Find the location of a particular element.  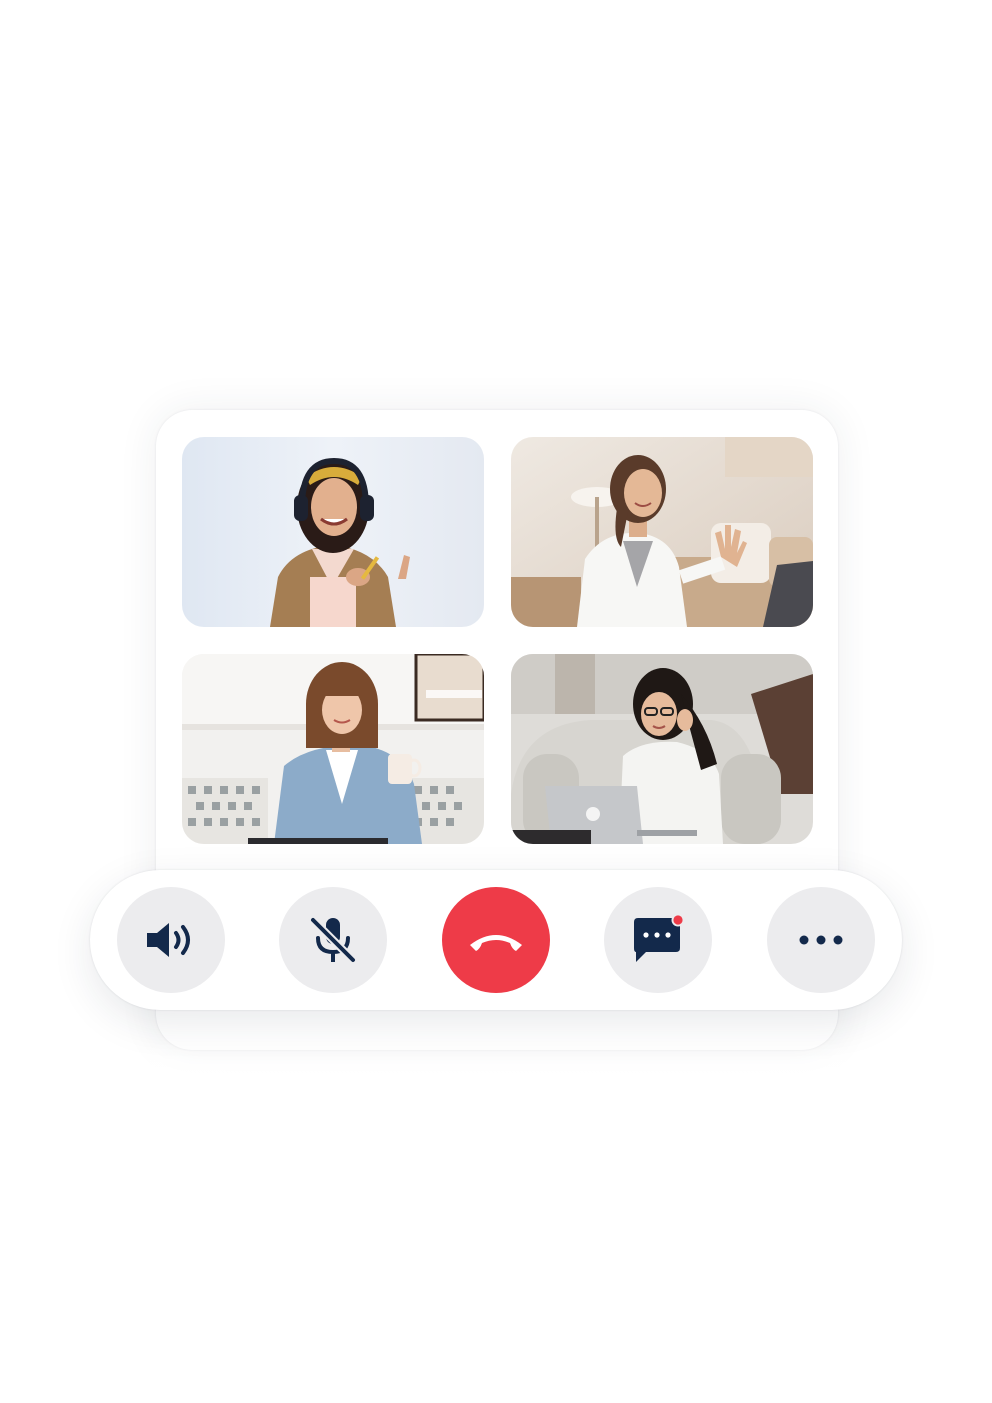

hang-up-button is located at coordinates (496, 940).